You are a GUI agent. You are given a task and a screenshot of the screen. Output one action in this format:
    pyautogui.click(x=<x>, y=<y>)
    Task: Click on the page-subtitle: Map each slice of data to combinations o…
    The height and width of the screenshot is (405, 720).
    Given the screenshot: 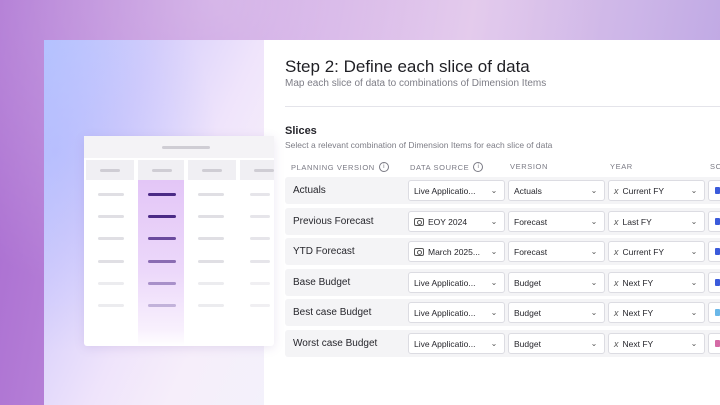 What is the action you would take?
    pyautogui.click(x=416, y=83)
    